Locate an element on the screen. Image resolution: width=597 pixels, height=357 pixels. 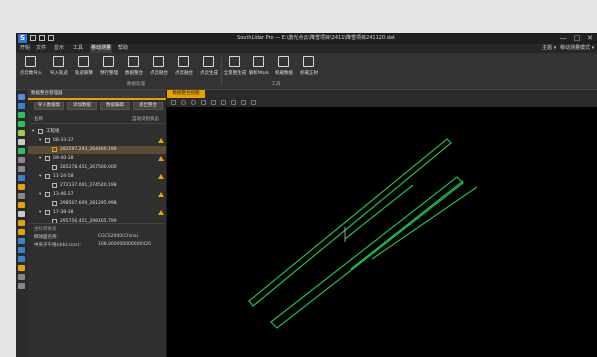
data-integration-button: 数据整合 is located at coordinates (134, 67).